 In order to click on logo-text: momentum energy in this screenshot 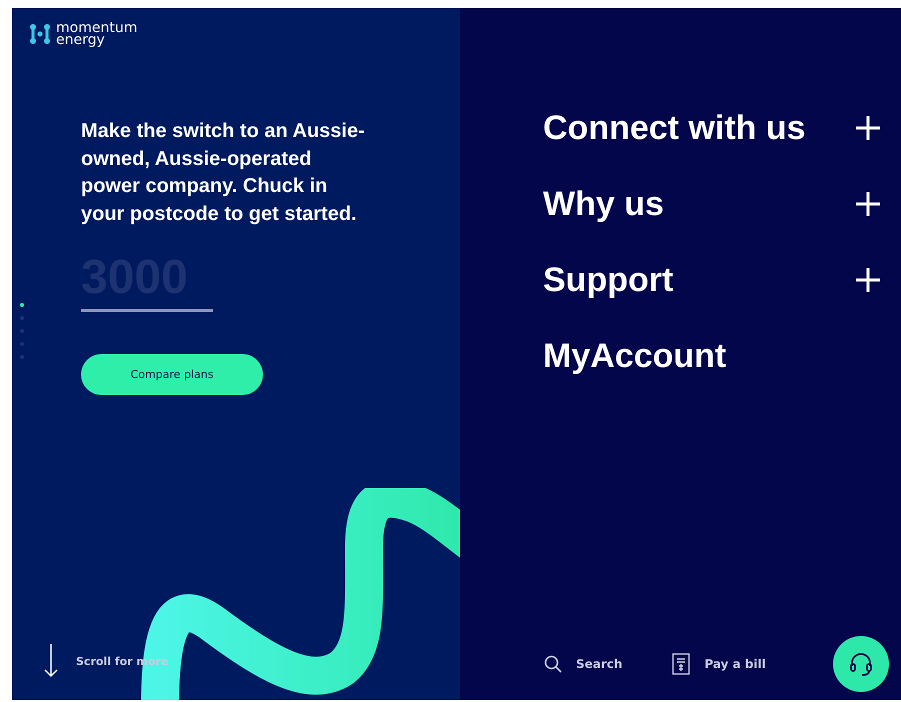, I will do `click(97, 34)`.